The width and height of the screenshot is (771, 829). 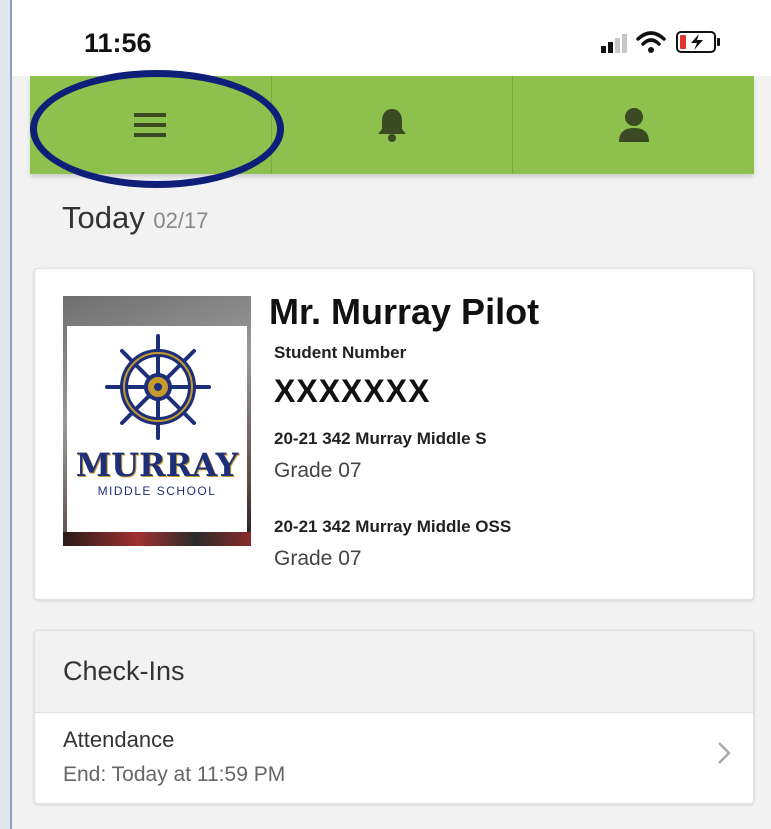 I want to click on today-label: Today, so click(x=103, y=217).